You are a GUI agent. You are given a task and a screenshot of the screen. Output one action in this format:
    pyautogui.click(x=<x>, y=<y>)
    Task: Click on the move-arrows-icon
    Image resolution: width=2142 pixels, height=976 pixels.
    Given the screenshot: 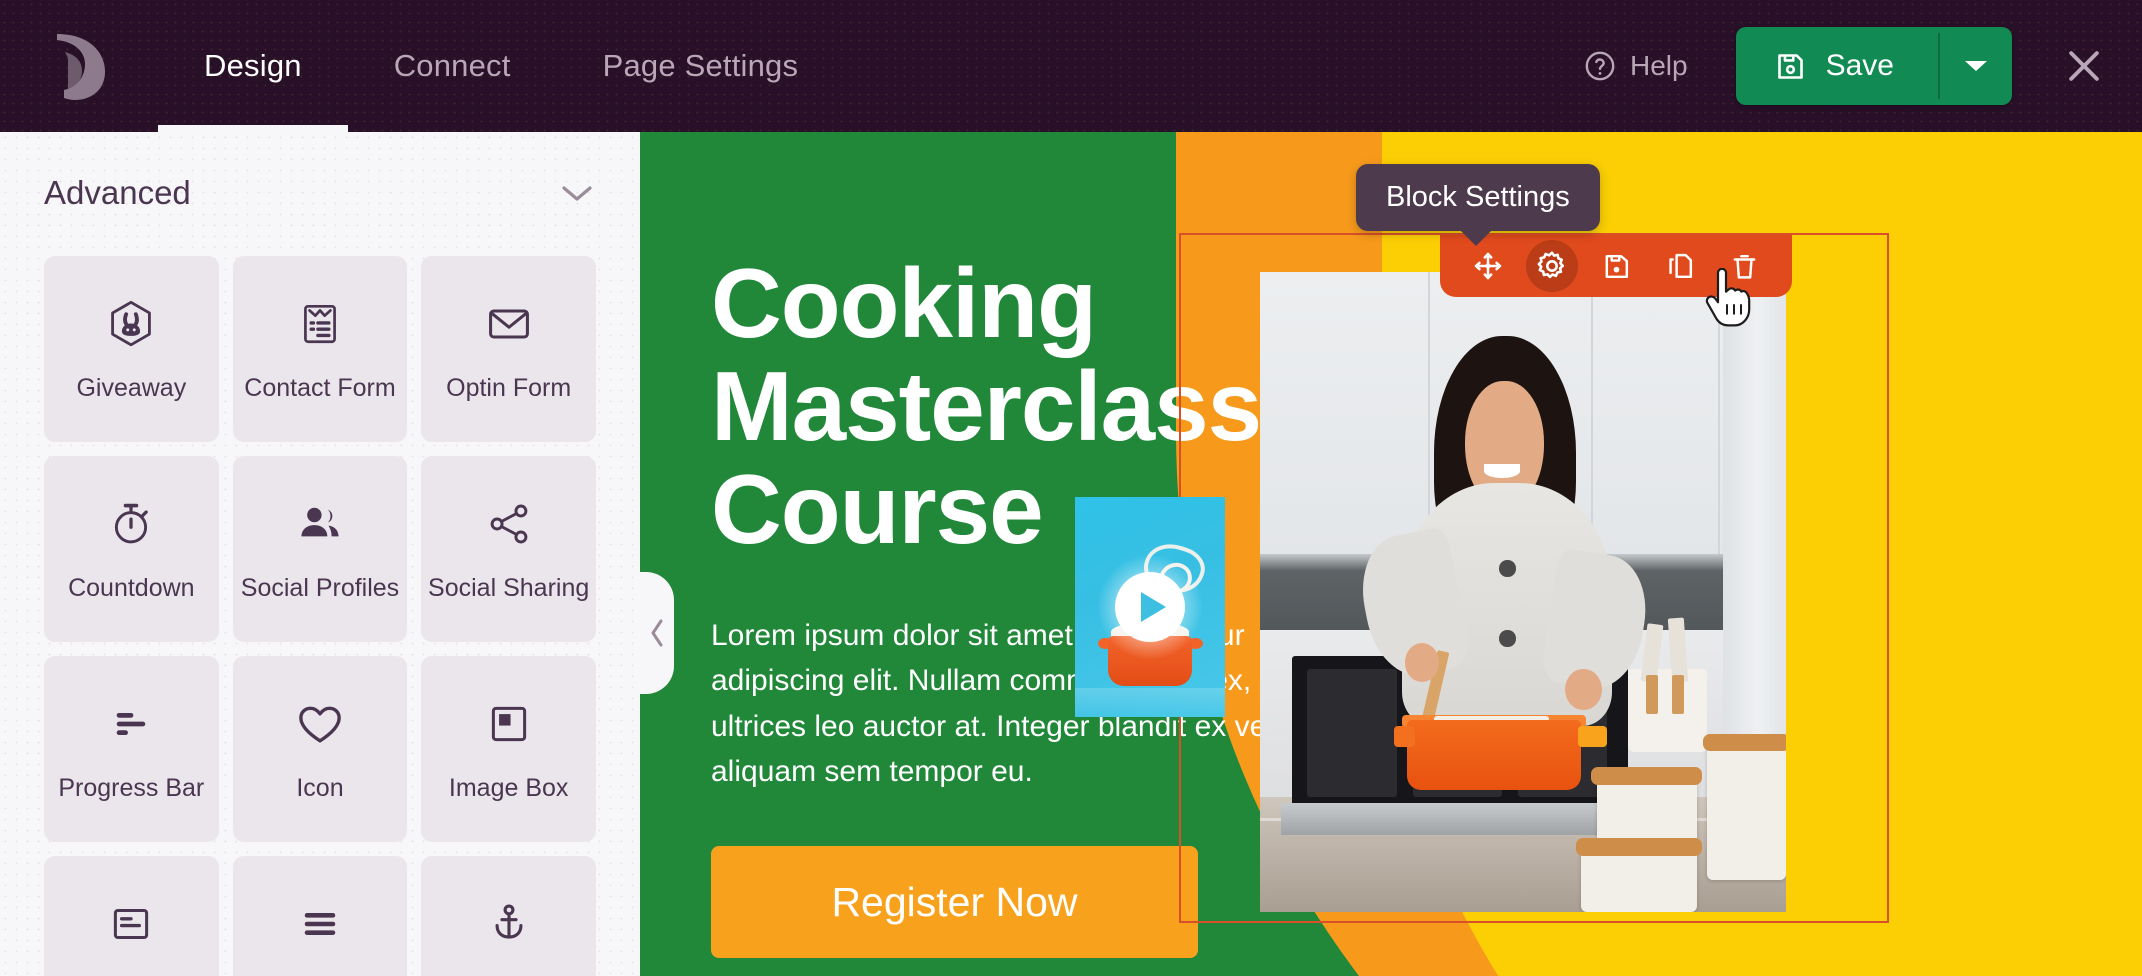 What is the action you would take?
    pyautogui.click(x=1488, y=266)
    